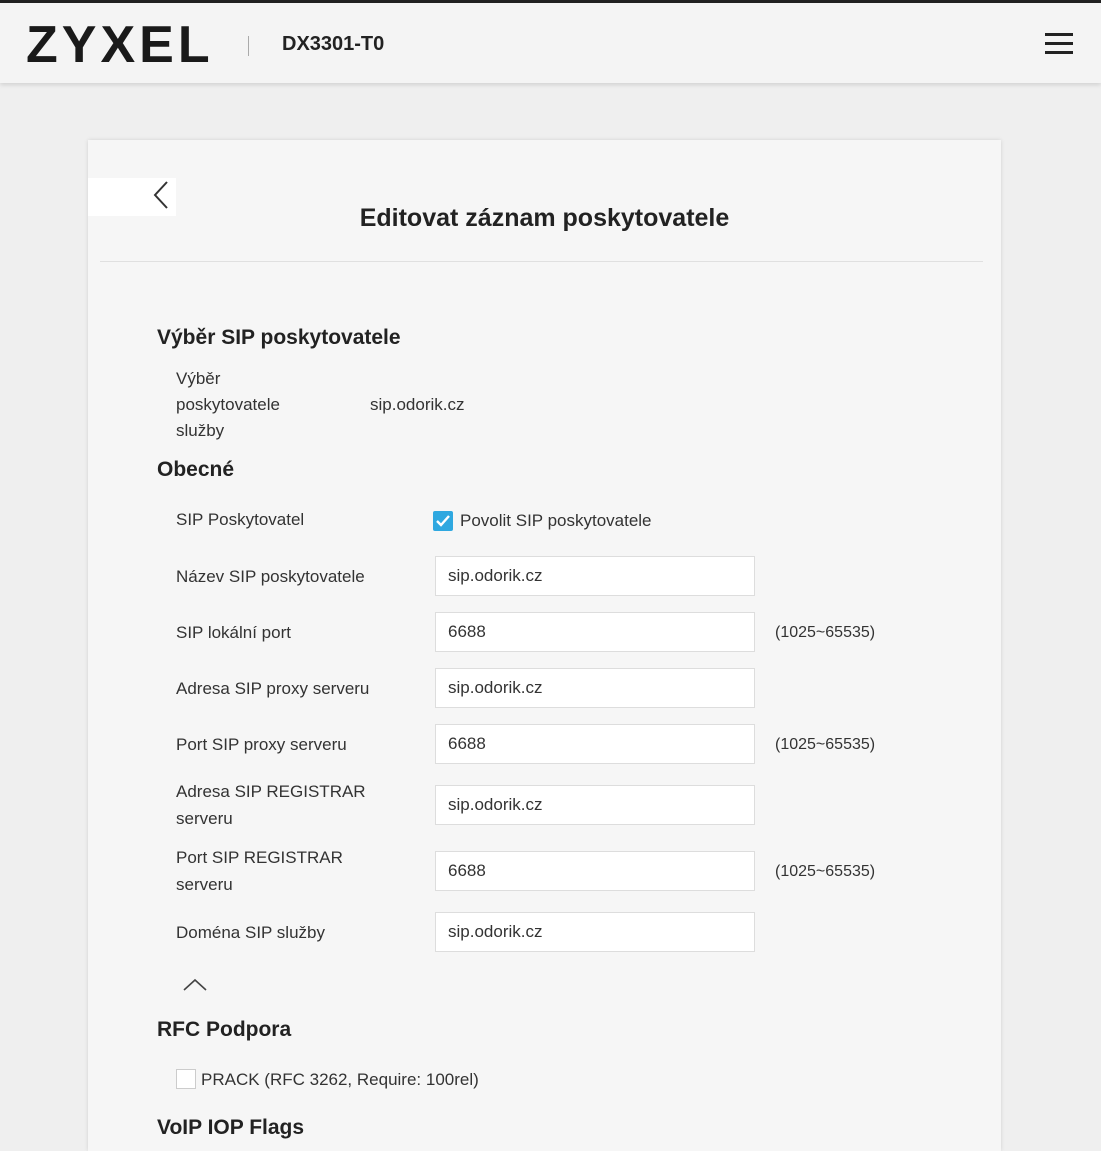 The width and height of the screenshot is (1101, 1151). What do you see at coordinates (261, 744) in the screenshot?
I see `field-label-proxy-port: Port SIP proxy serveru` at bounding box center [261, 744].